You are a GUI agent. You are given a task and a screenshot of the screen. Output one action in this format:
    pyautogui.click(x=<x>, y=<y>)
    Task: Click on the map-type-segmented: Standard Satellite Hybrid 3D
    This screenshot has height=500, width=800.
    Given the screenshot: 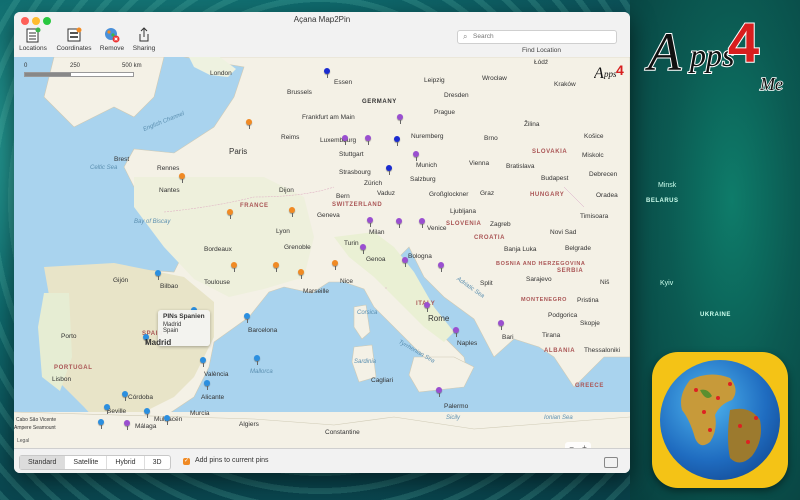 What is the action you would take?
    pyautogui.click(x=95, y=462)
    